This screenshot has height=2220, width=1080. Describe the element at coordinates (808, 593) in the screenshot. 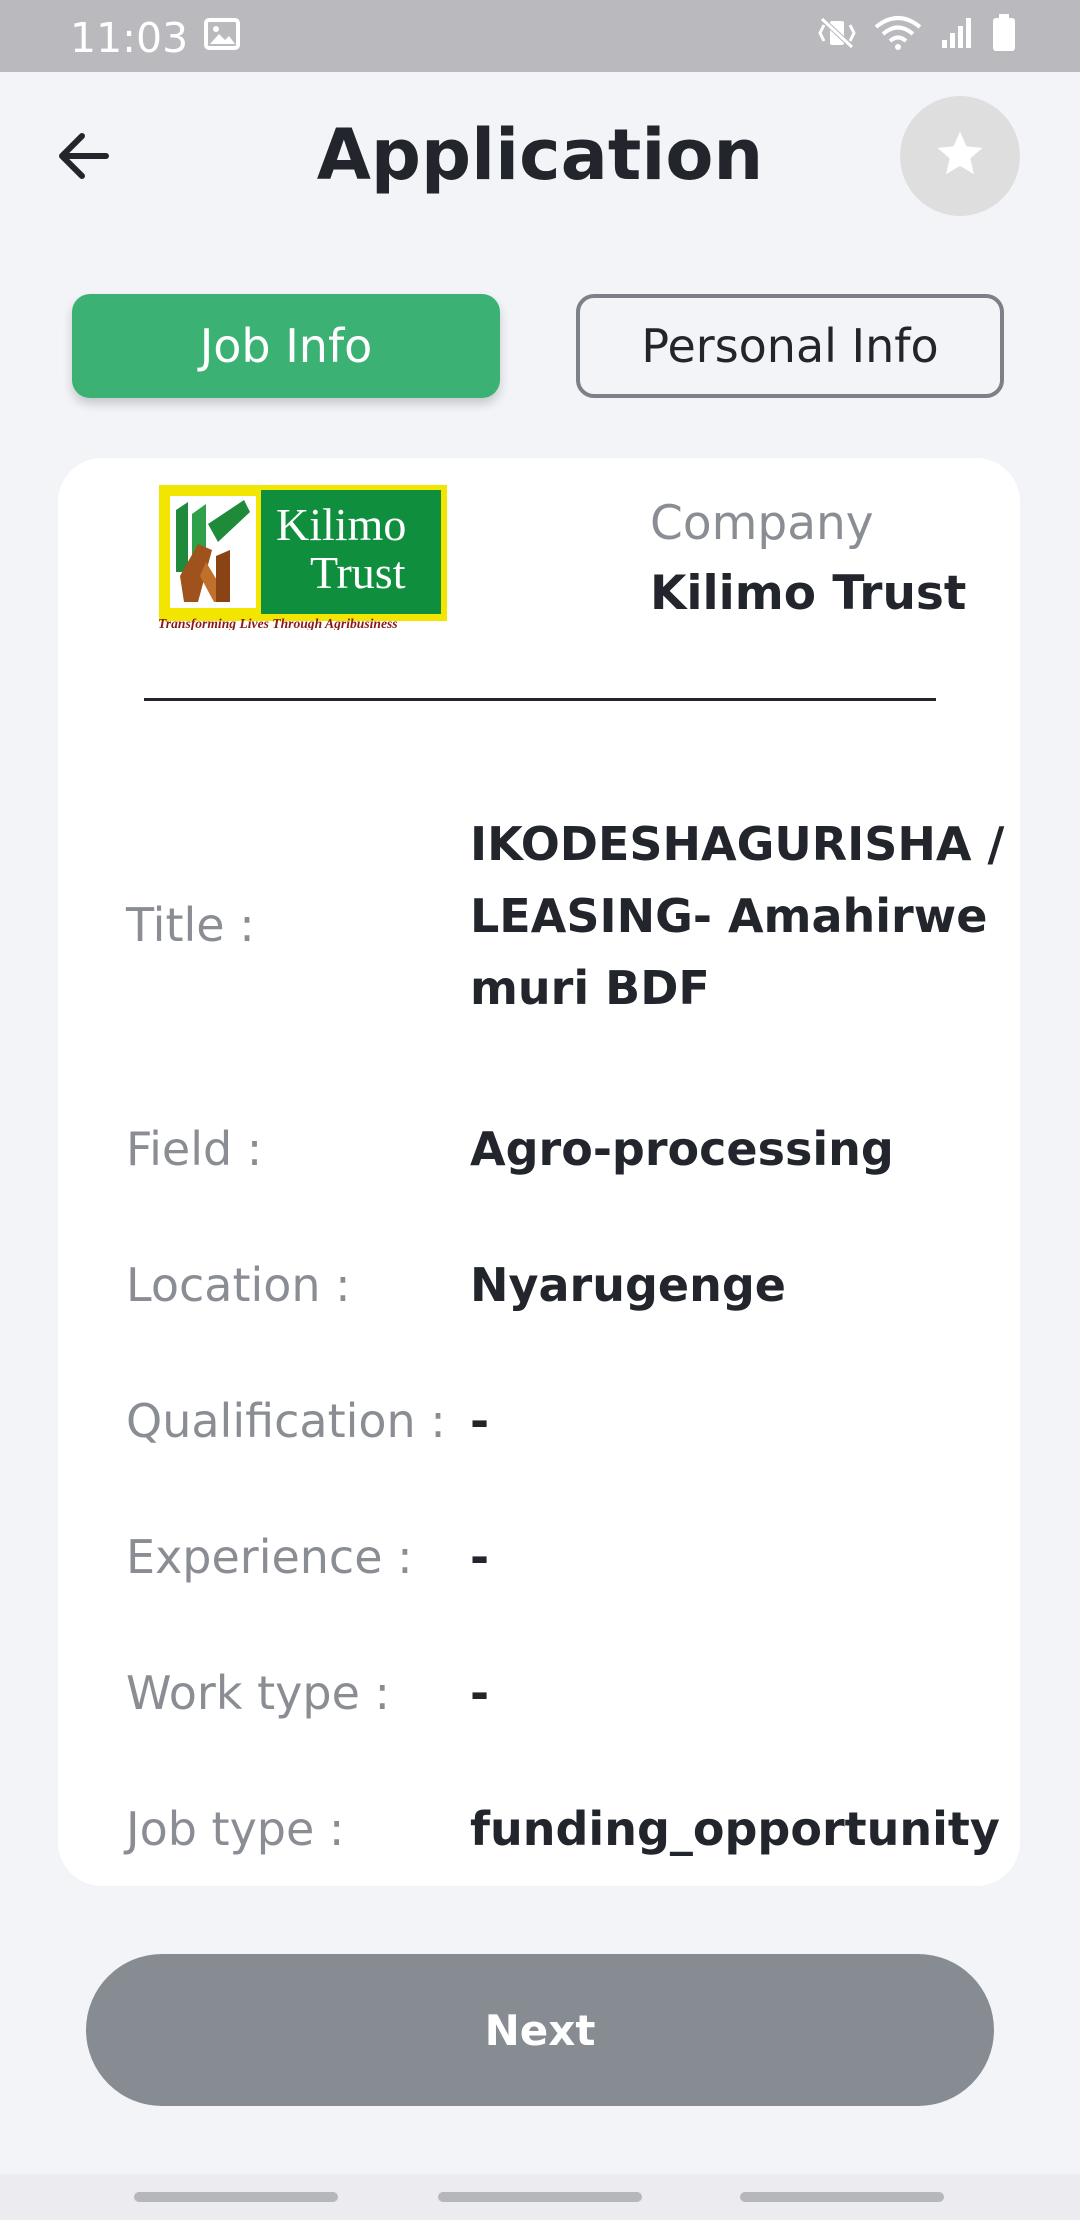

I see `company-name: Kilimo Trust` at that location.